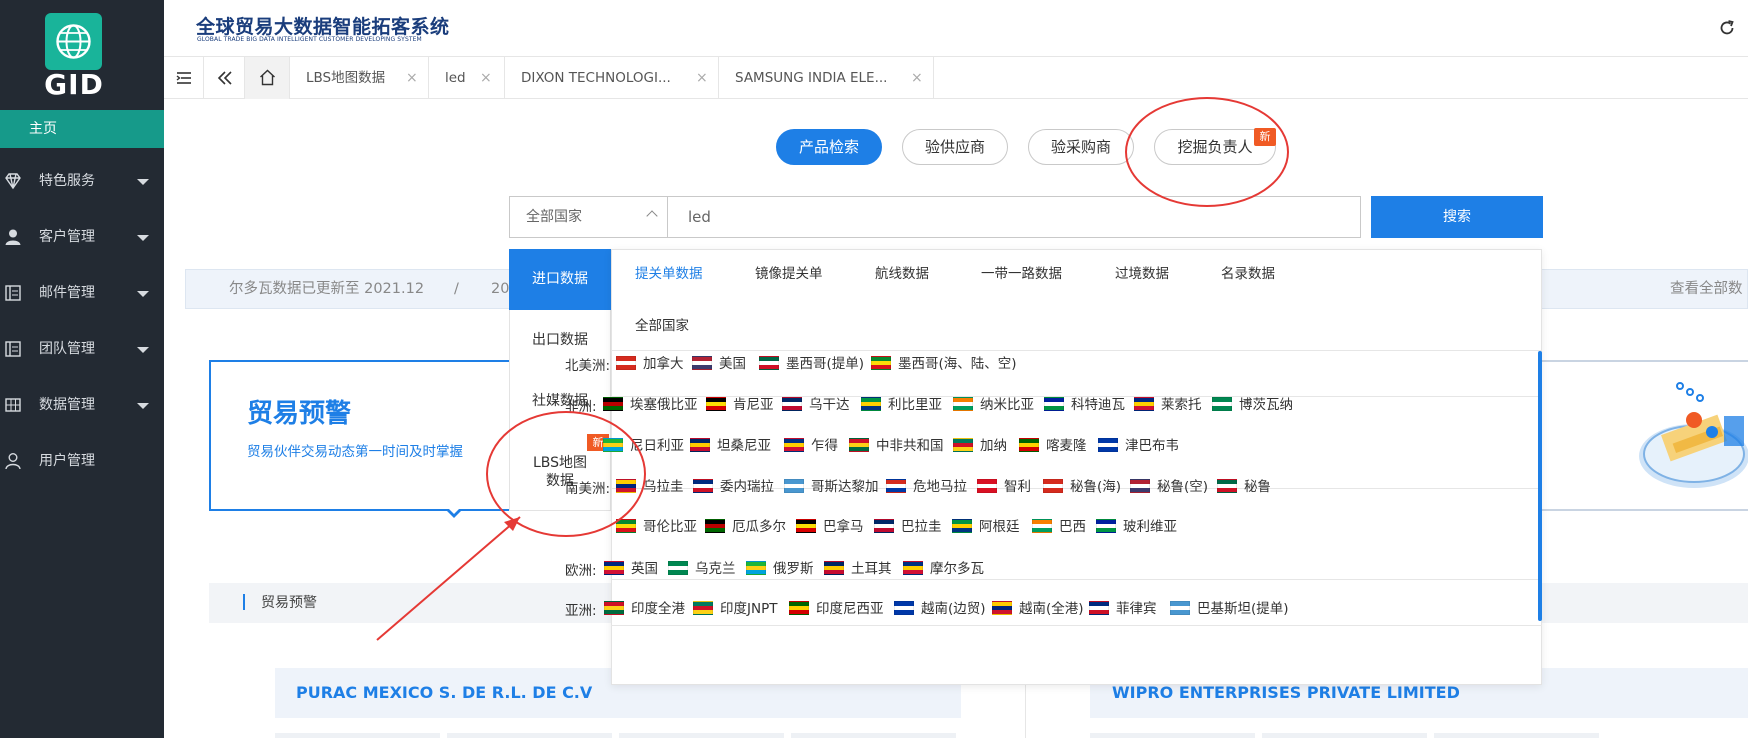 The width and height of the screenshot is (1748, 738). Describe the element at coordinates (588, 217) in the screenshot. I see `country-select: 全部国家` at that location.